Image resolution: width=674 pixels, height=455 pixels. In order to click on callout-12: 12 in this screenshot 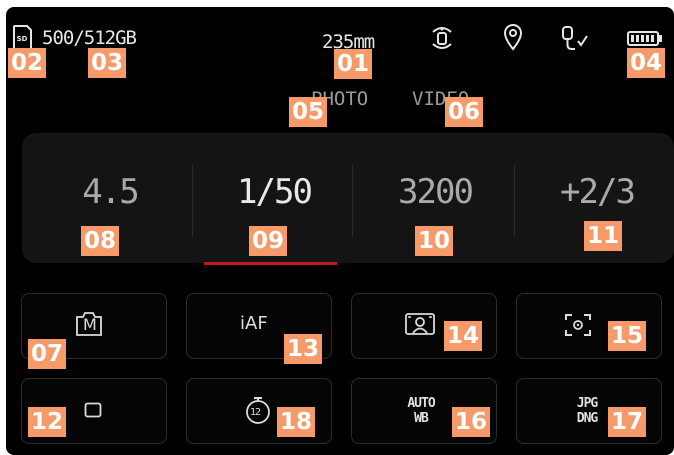, I will do `click(47, 422)`.